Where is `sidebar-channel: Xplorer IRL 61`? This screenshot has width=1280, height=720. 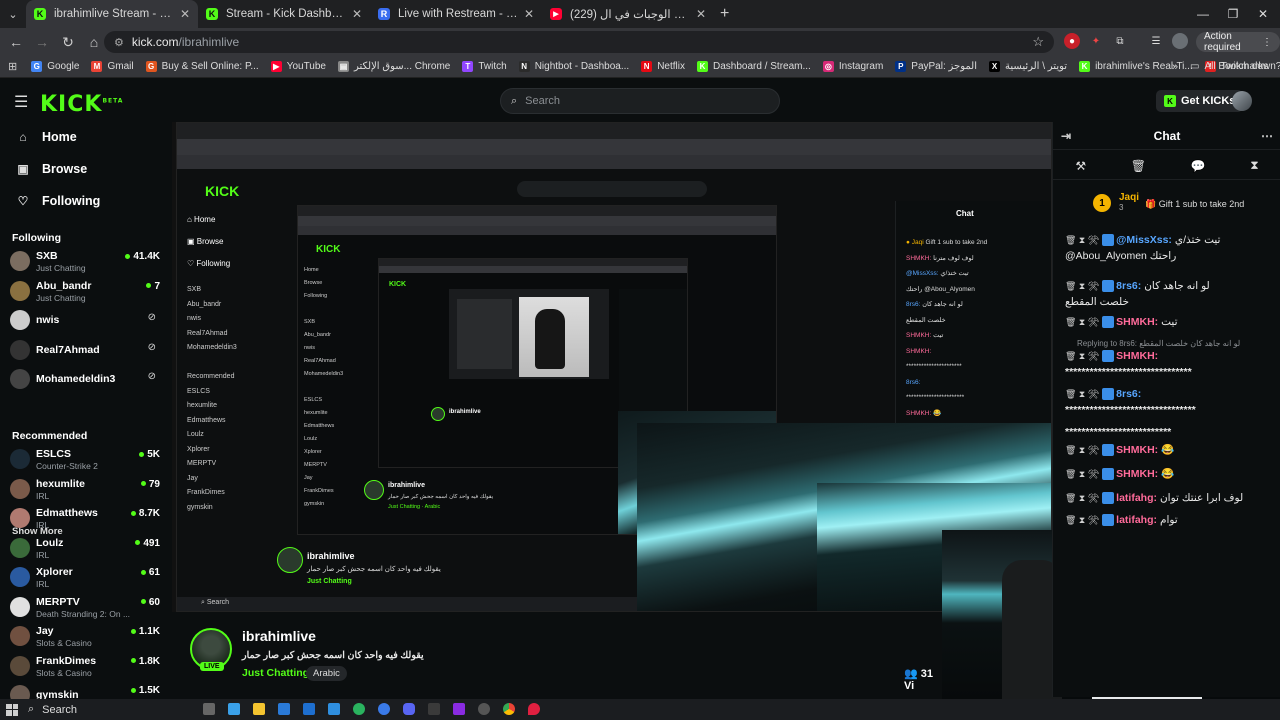 sidebar-channel: Xplorer IRL 61 is located at coordinates (86, 578).